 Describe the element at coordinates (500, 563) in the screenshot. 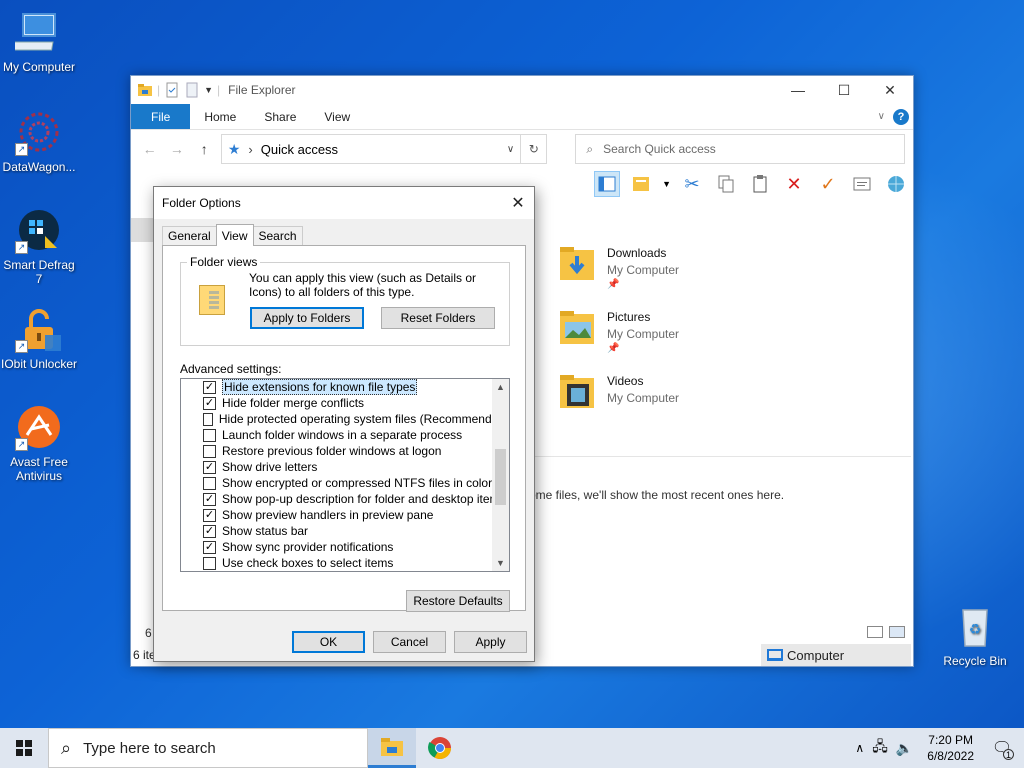

I see `scroll-down-arrow-icon: ▼` at that location.